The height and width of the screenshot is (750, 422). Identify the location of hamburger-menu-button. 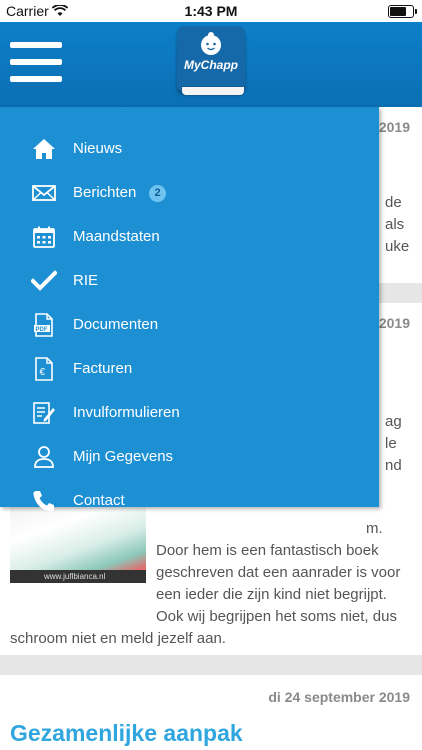
(36, 63).